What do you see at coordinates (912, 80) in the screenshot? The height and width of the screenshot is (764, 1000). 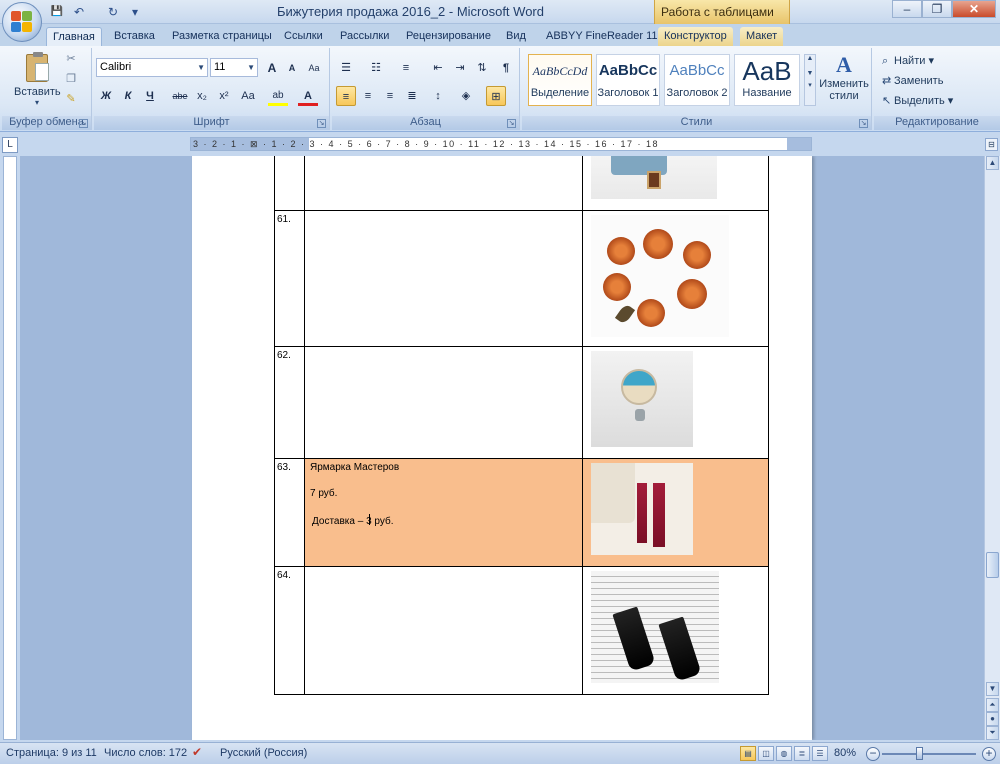 I see `replace-button: ⇄ Заменить` at bounding box center [912, 80].